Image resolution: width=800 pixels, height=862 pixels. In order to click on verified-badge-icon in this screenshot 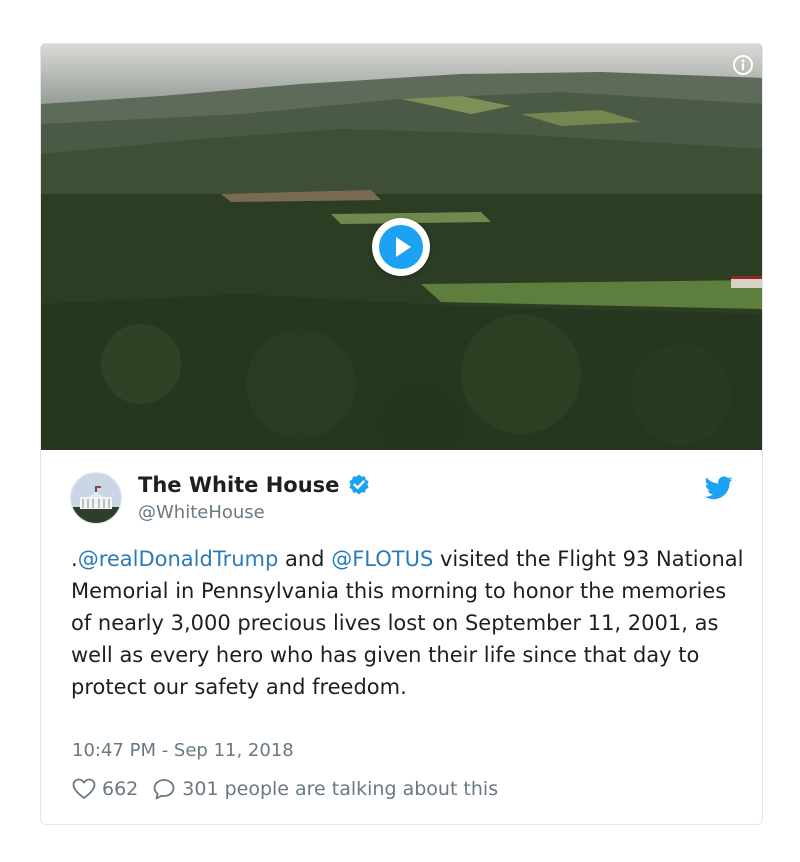, I will do `click(359, 484)`.